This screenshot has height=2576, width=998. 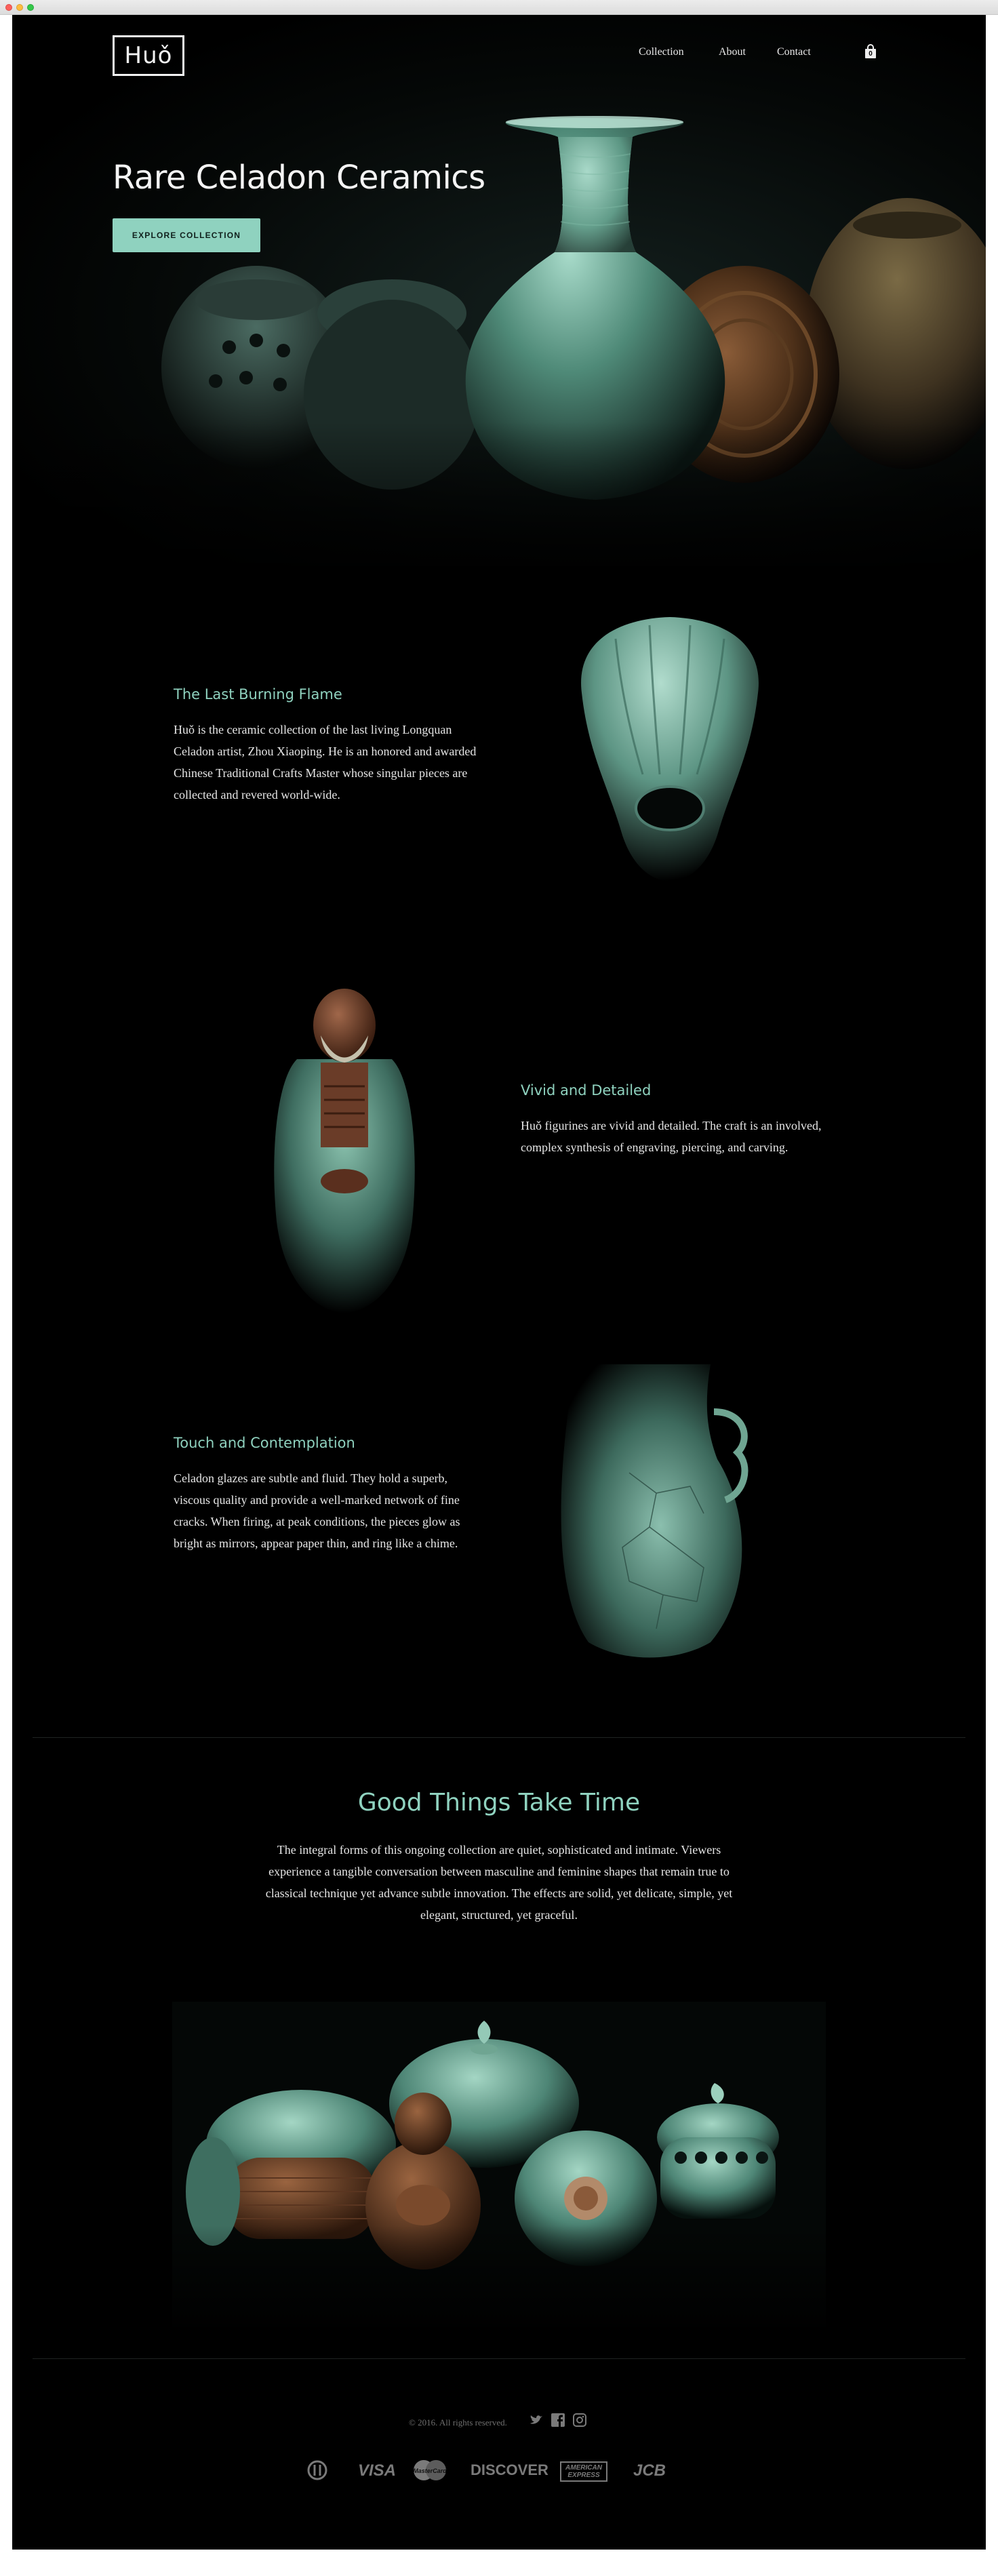 I want to click on feature-title: Touch and Contemplation, so click(x=264, y=1443).